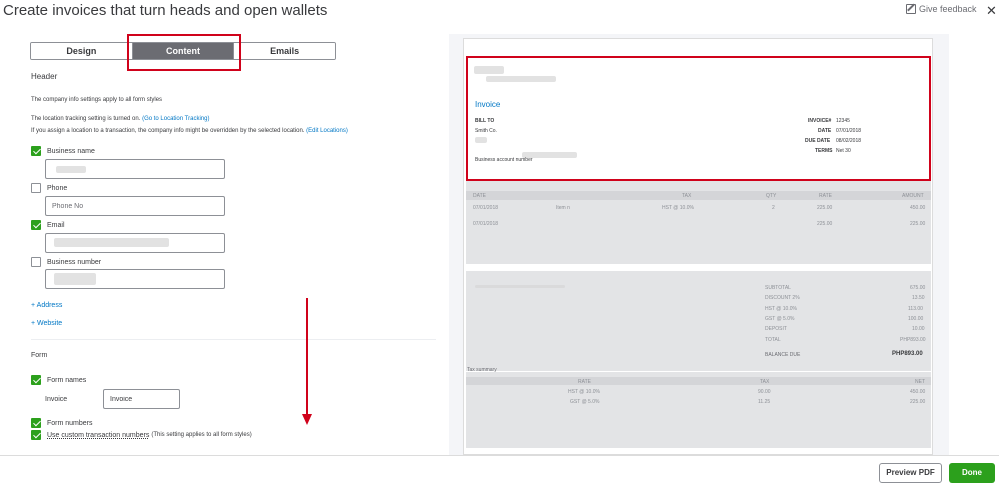 The width and height of the screenshot is (999, 490). Describe the element at coordinates (56, 225) in the screenshot. I see `email-label: Email` at that location.